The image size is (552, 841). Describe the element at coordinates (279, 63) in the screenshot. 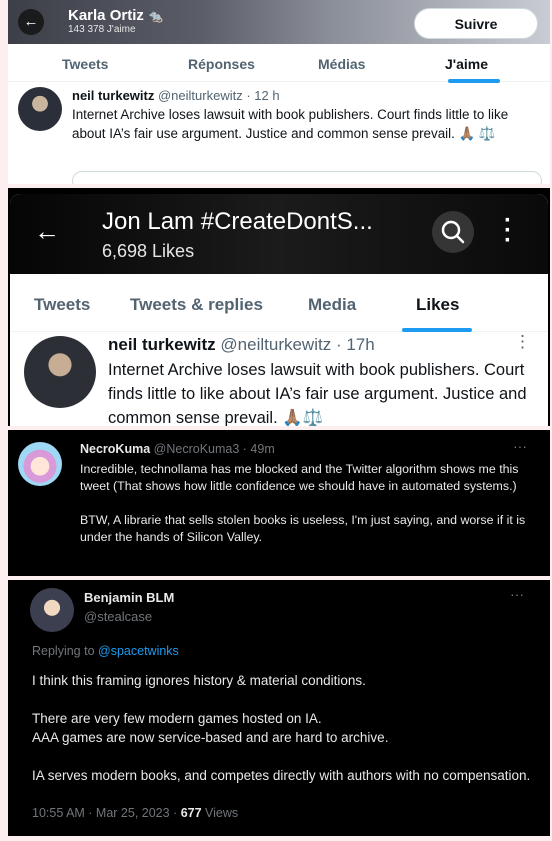

I see `profile-tabs: Tweets Réponses Médias J'aime` at that location.